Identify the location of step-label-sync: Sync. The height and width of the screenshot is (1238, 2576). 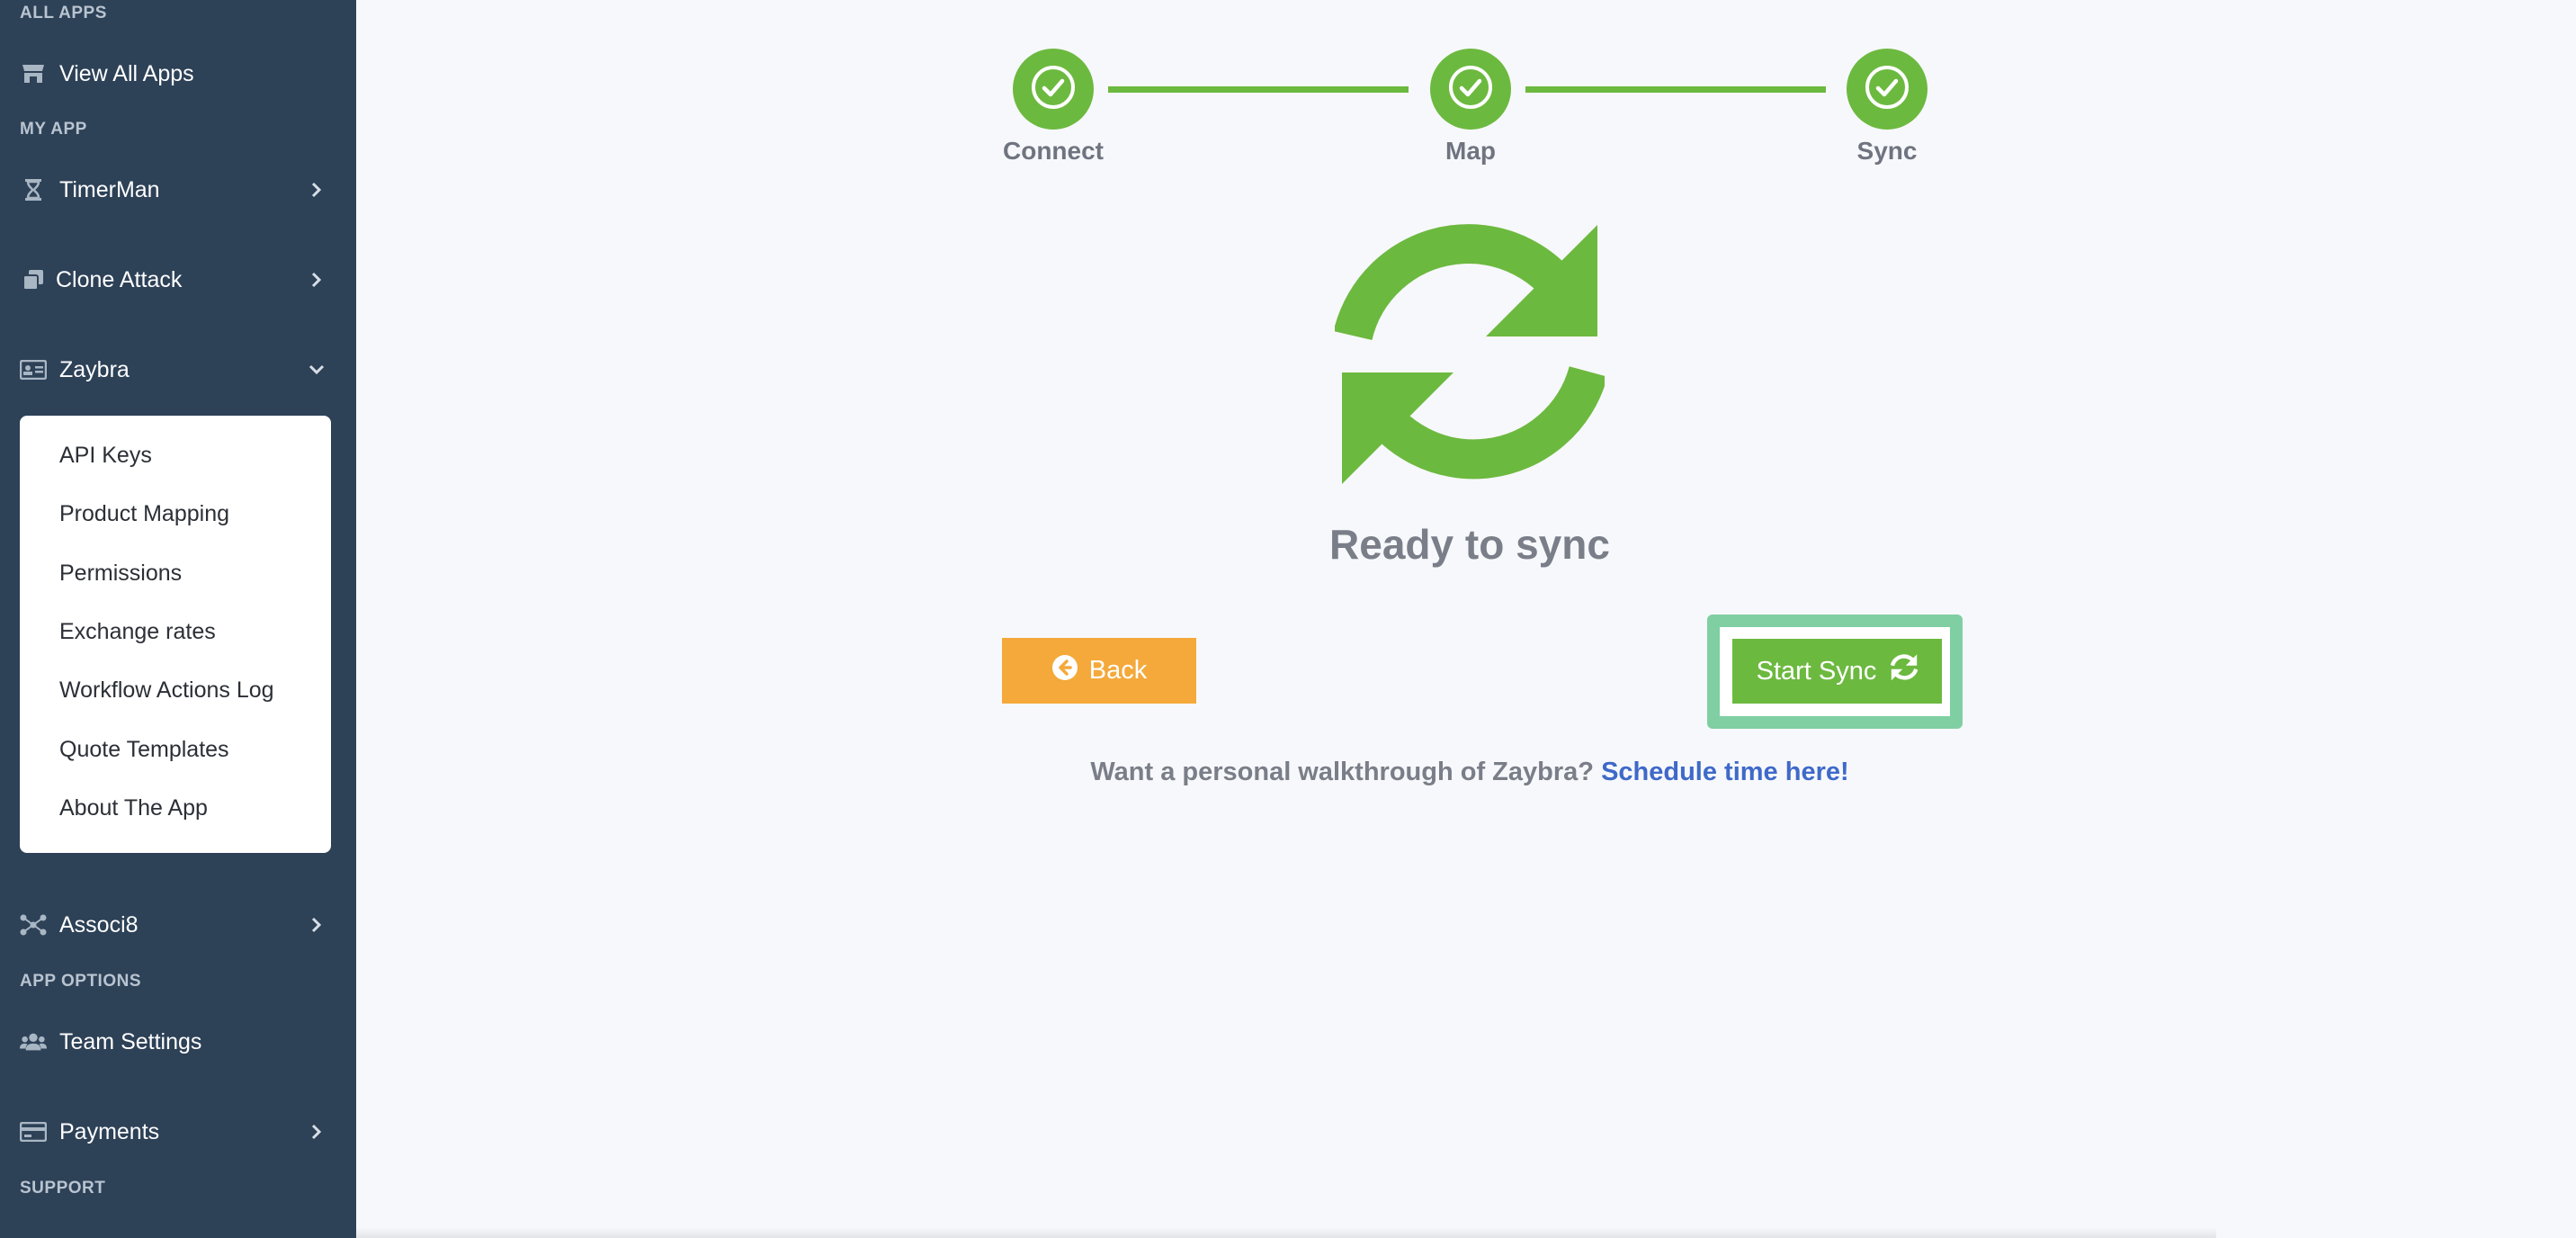
(1887, 151).